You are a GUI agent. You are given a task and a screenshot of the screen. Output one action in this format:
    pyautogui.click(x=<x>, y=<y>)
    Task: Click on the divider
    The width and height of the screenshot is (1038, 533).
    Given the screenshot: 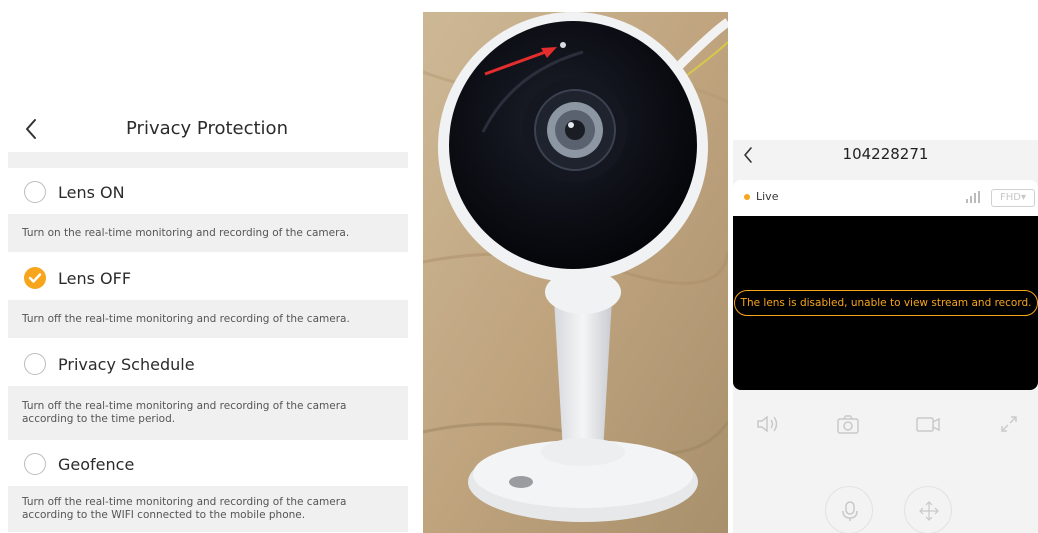 What is the action you would take?
    pyautogui.click(x=208, y=160)
    